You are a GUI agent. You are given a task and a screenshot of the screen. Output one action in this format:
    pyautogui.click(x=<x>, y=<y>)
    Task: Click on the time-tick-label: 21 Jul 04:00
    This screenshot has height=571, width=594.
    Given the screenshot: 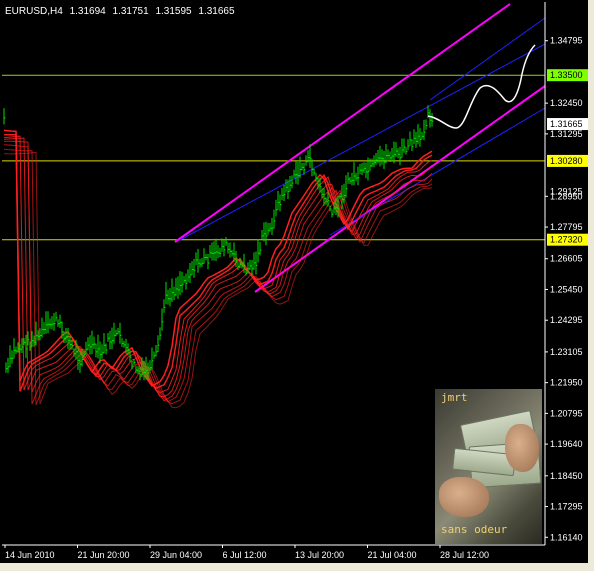 What is the action you would take?
    pyautogui.click(x=392, y=555)
    